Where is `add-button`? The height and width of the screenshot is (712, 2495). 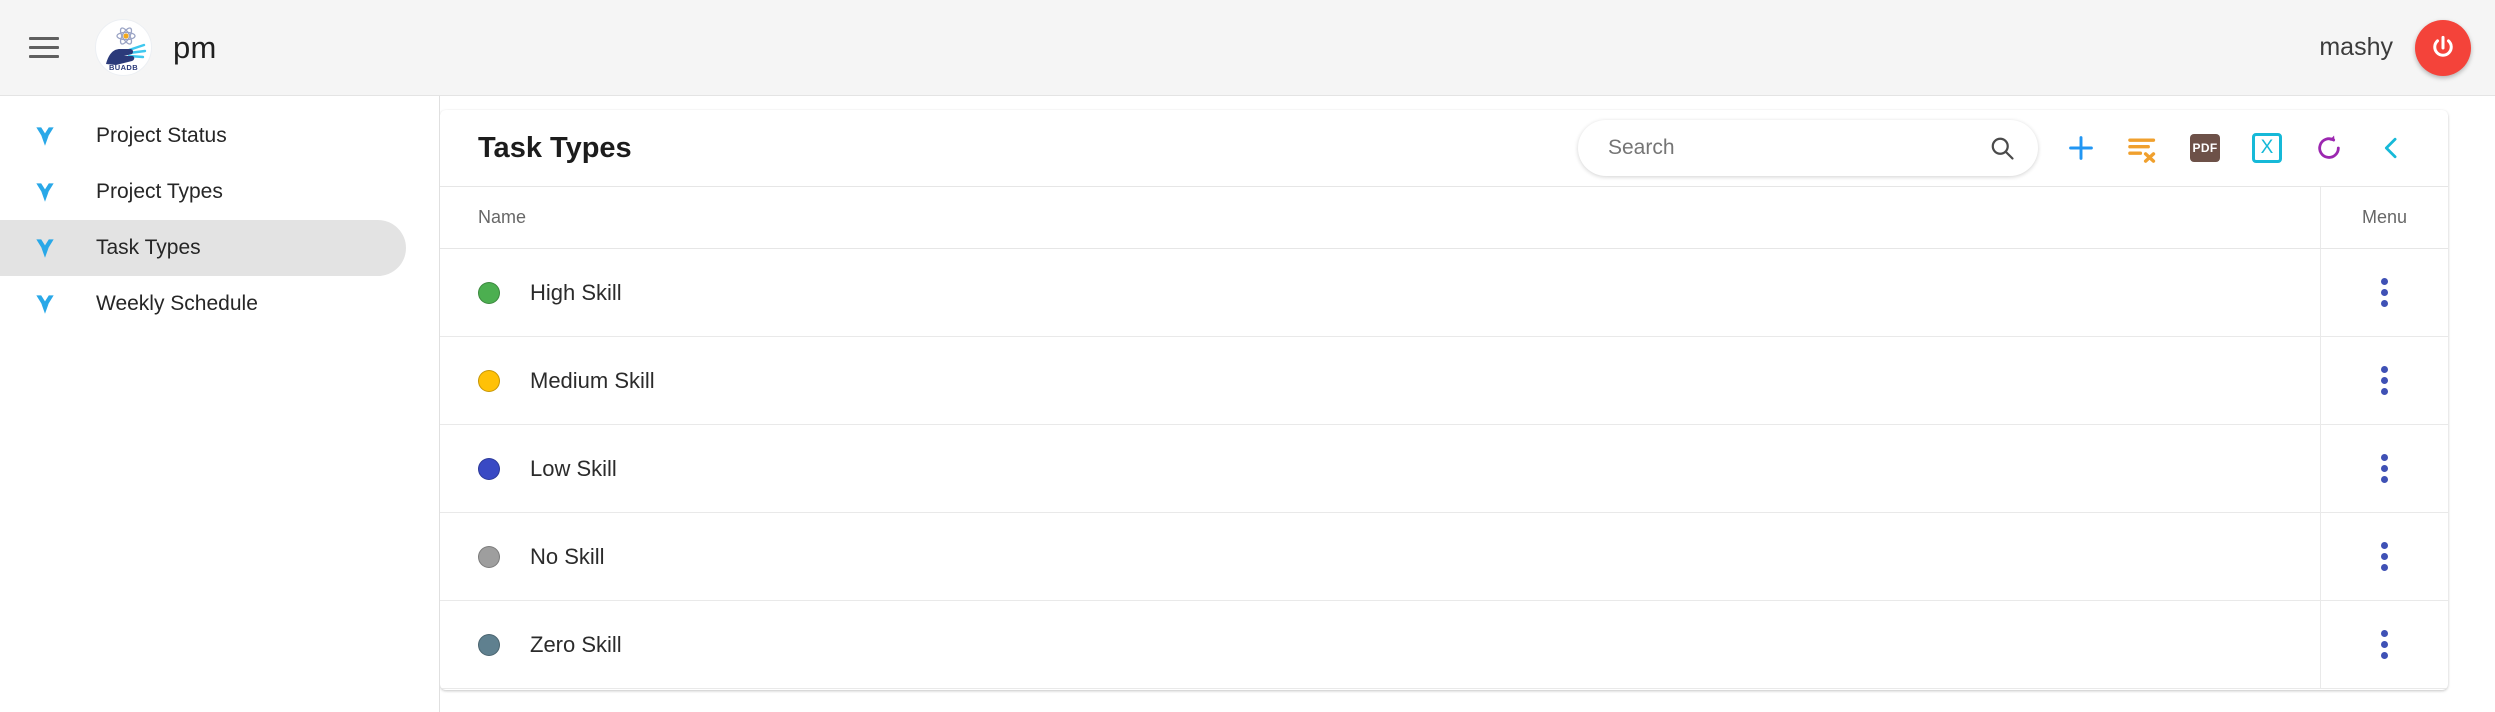 add-button is located at coordinates (2081, 148).